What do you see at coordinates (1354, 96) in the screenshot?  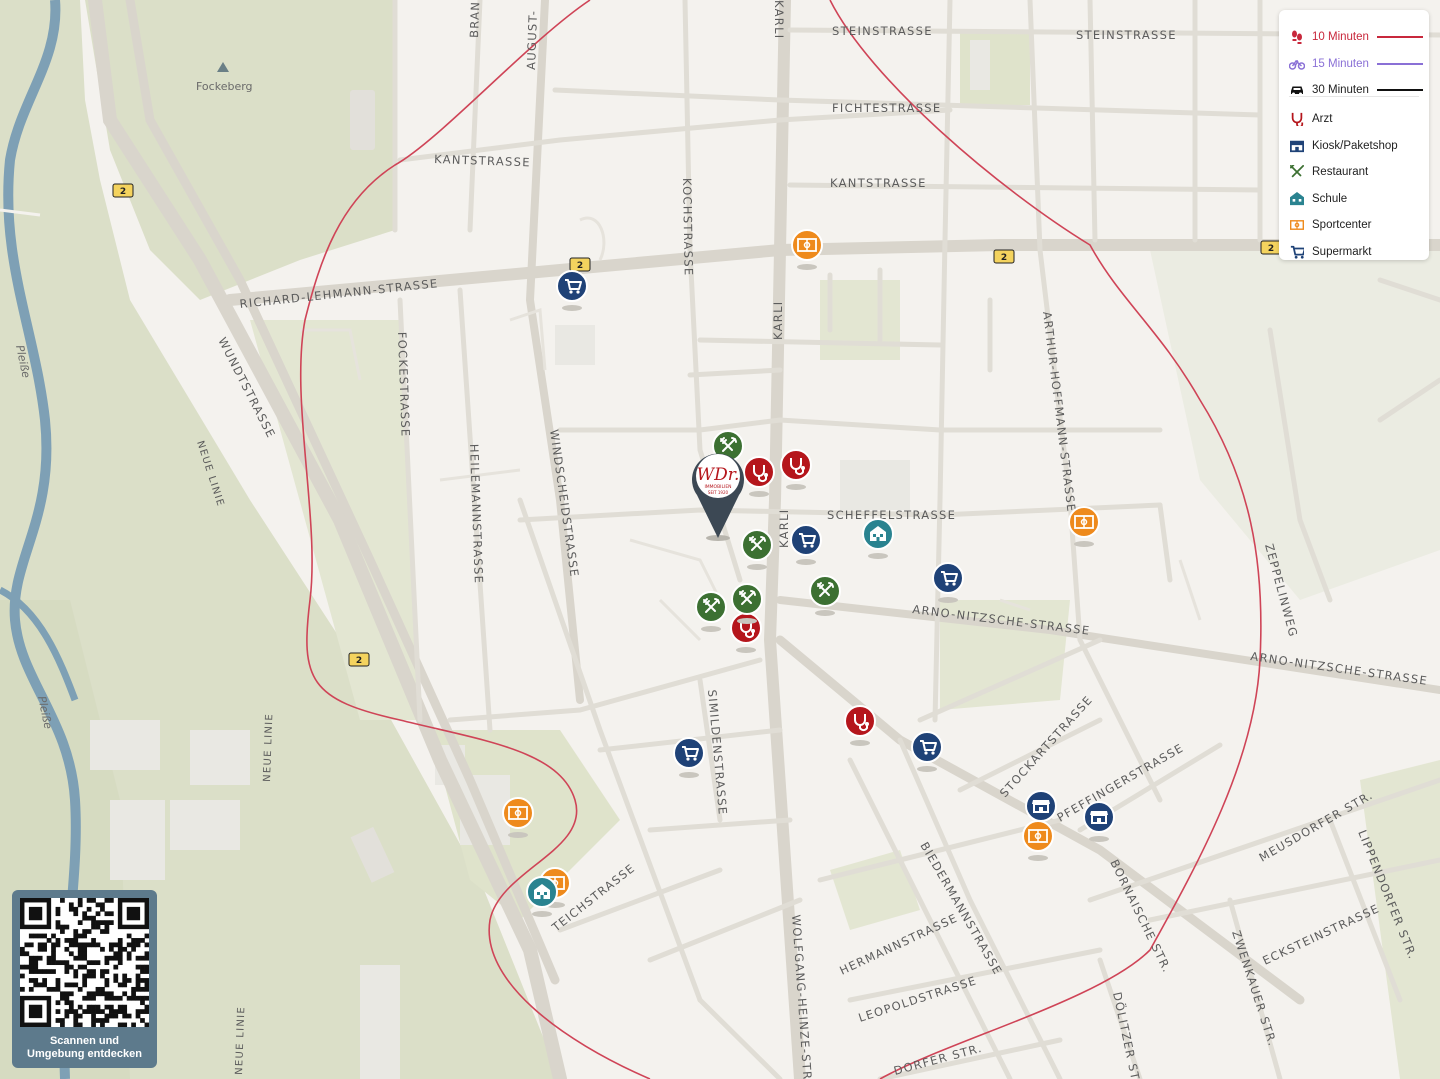 I see `legend-divider` at bounding box center [1354, 96].